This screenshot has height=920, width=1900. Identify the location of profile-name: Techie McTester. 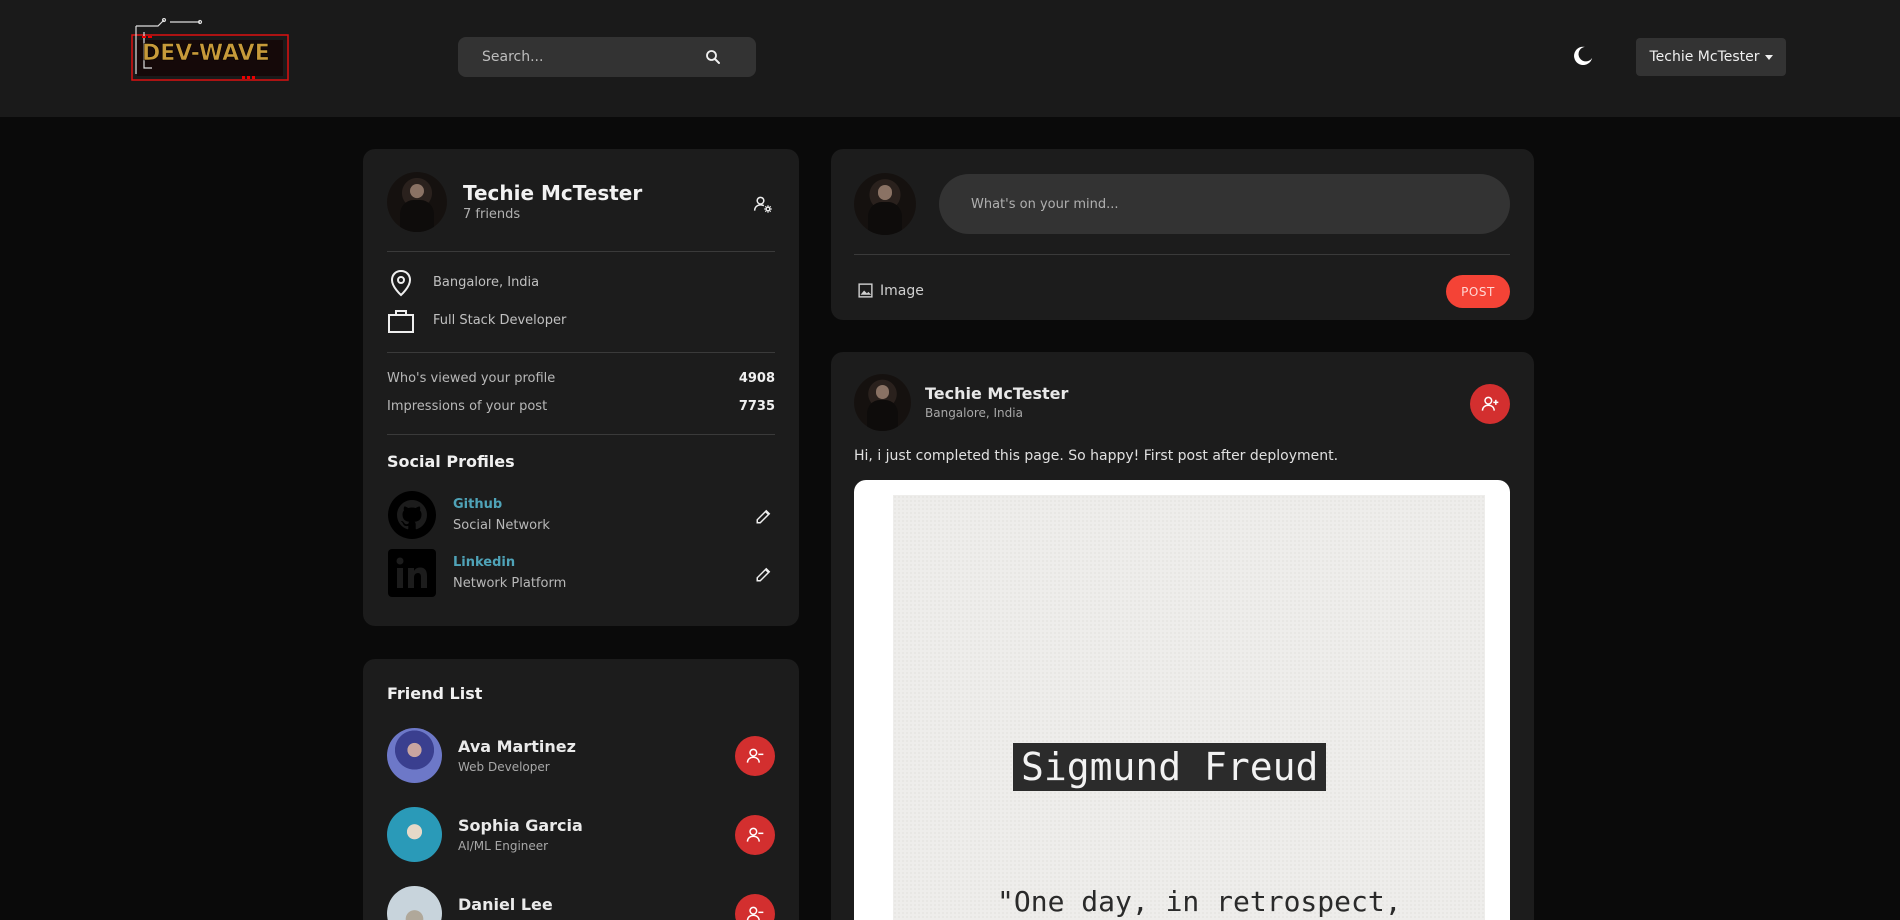
(552, 193).